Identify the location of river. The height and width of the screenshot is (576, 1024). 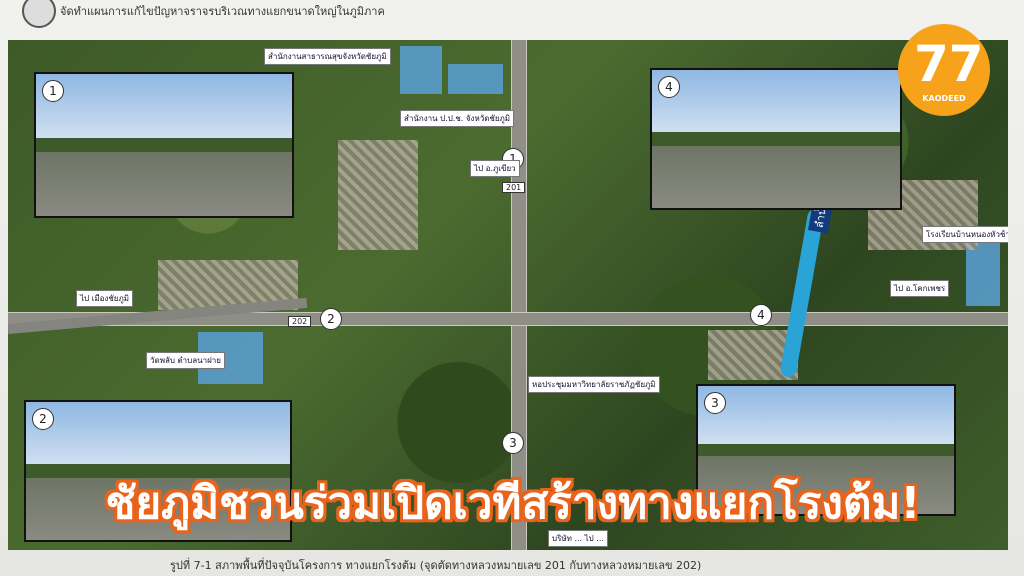
(802, 293).